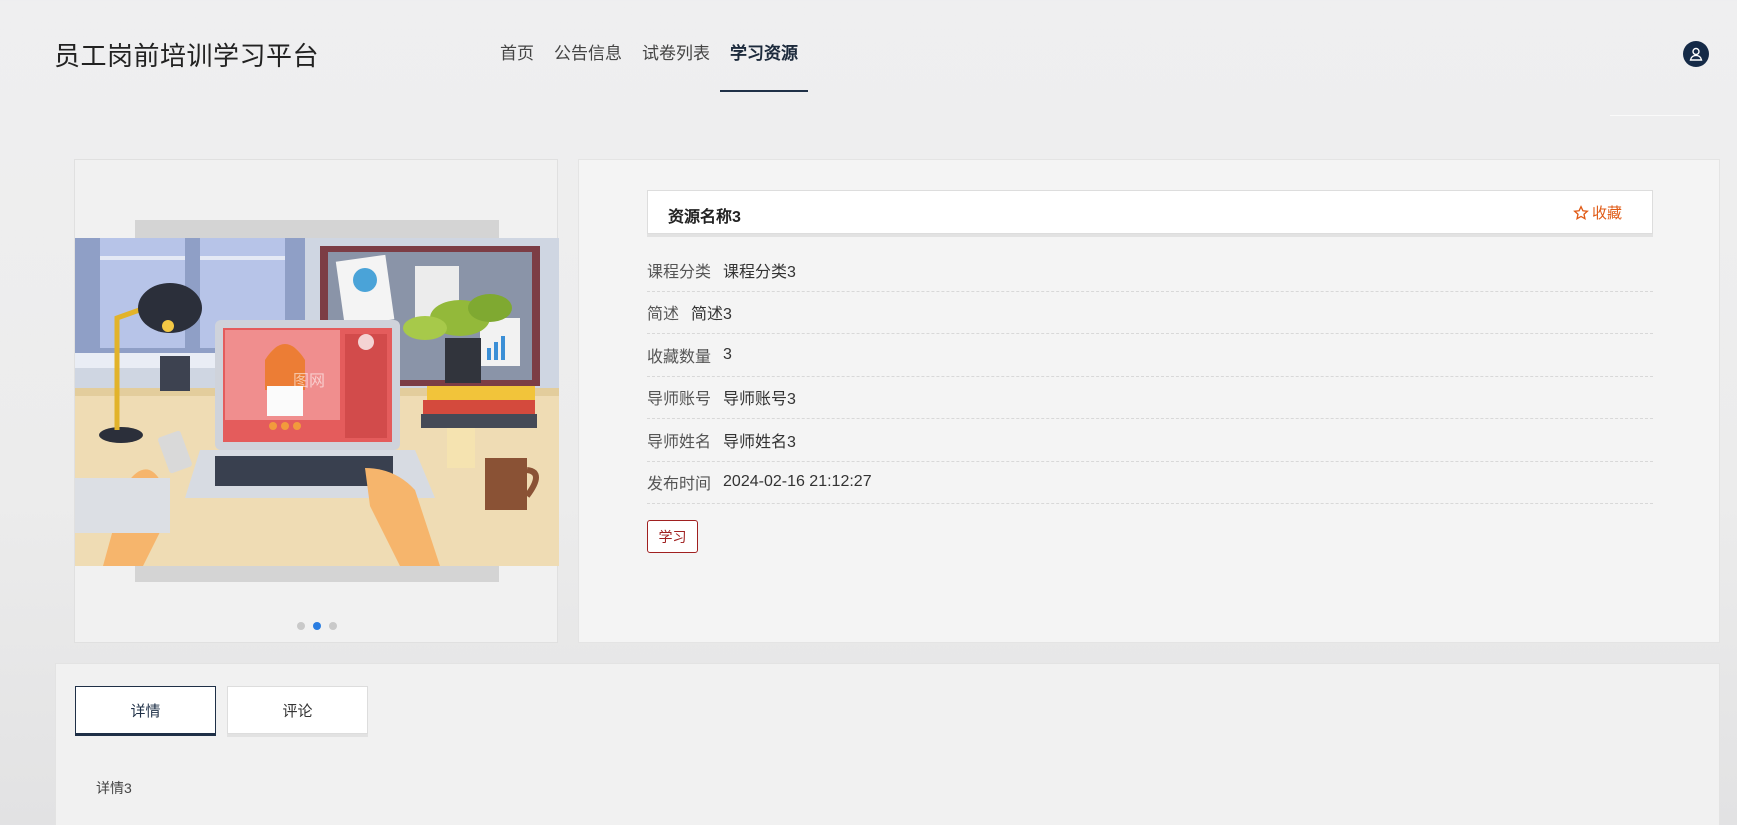 The width and height of the screenshot is (1737, 825). What do you see at coordinates (679, 485) in the screenshot?
I see `field-label: 发布时间` at bounding box center [679, 485].